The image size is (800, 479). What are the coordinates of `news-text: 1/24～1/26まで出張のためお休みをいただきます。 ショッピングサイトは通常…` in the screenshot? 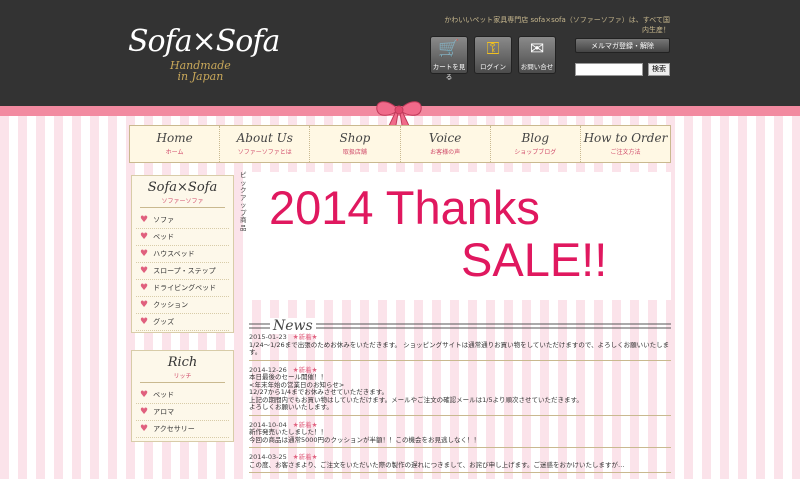 It's located at (459, 344).